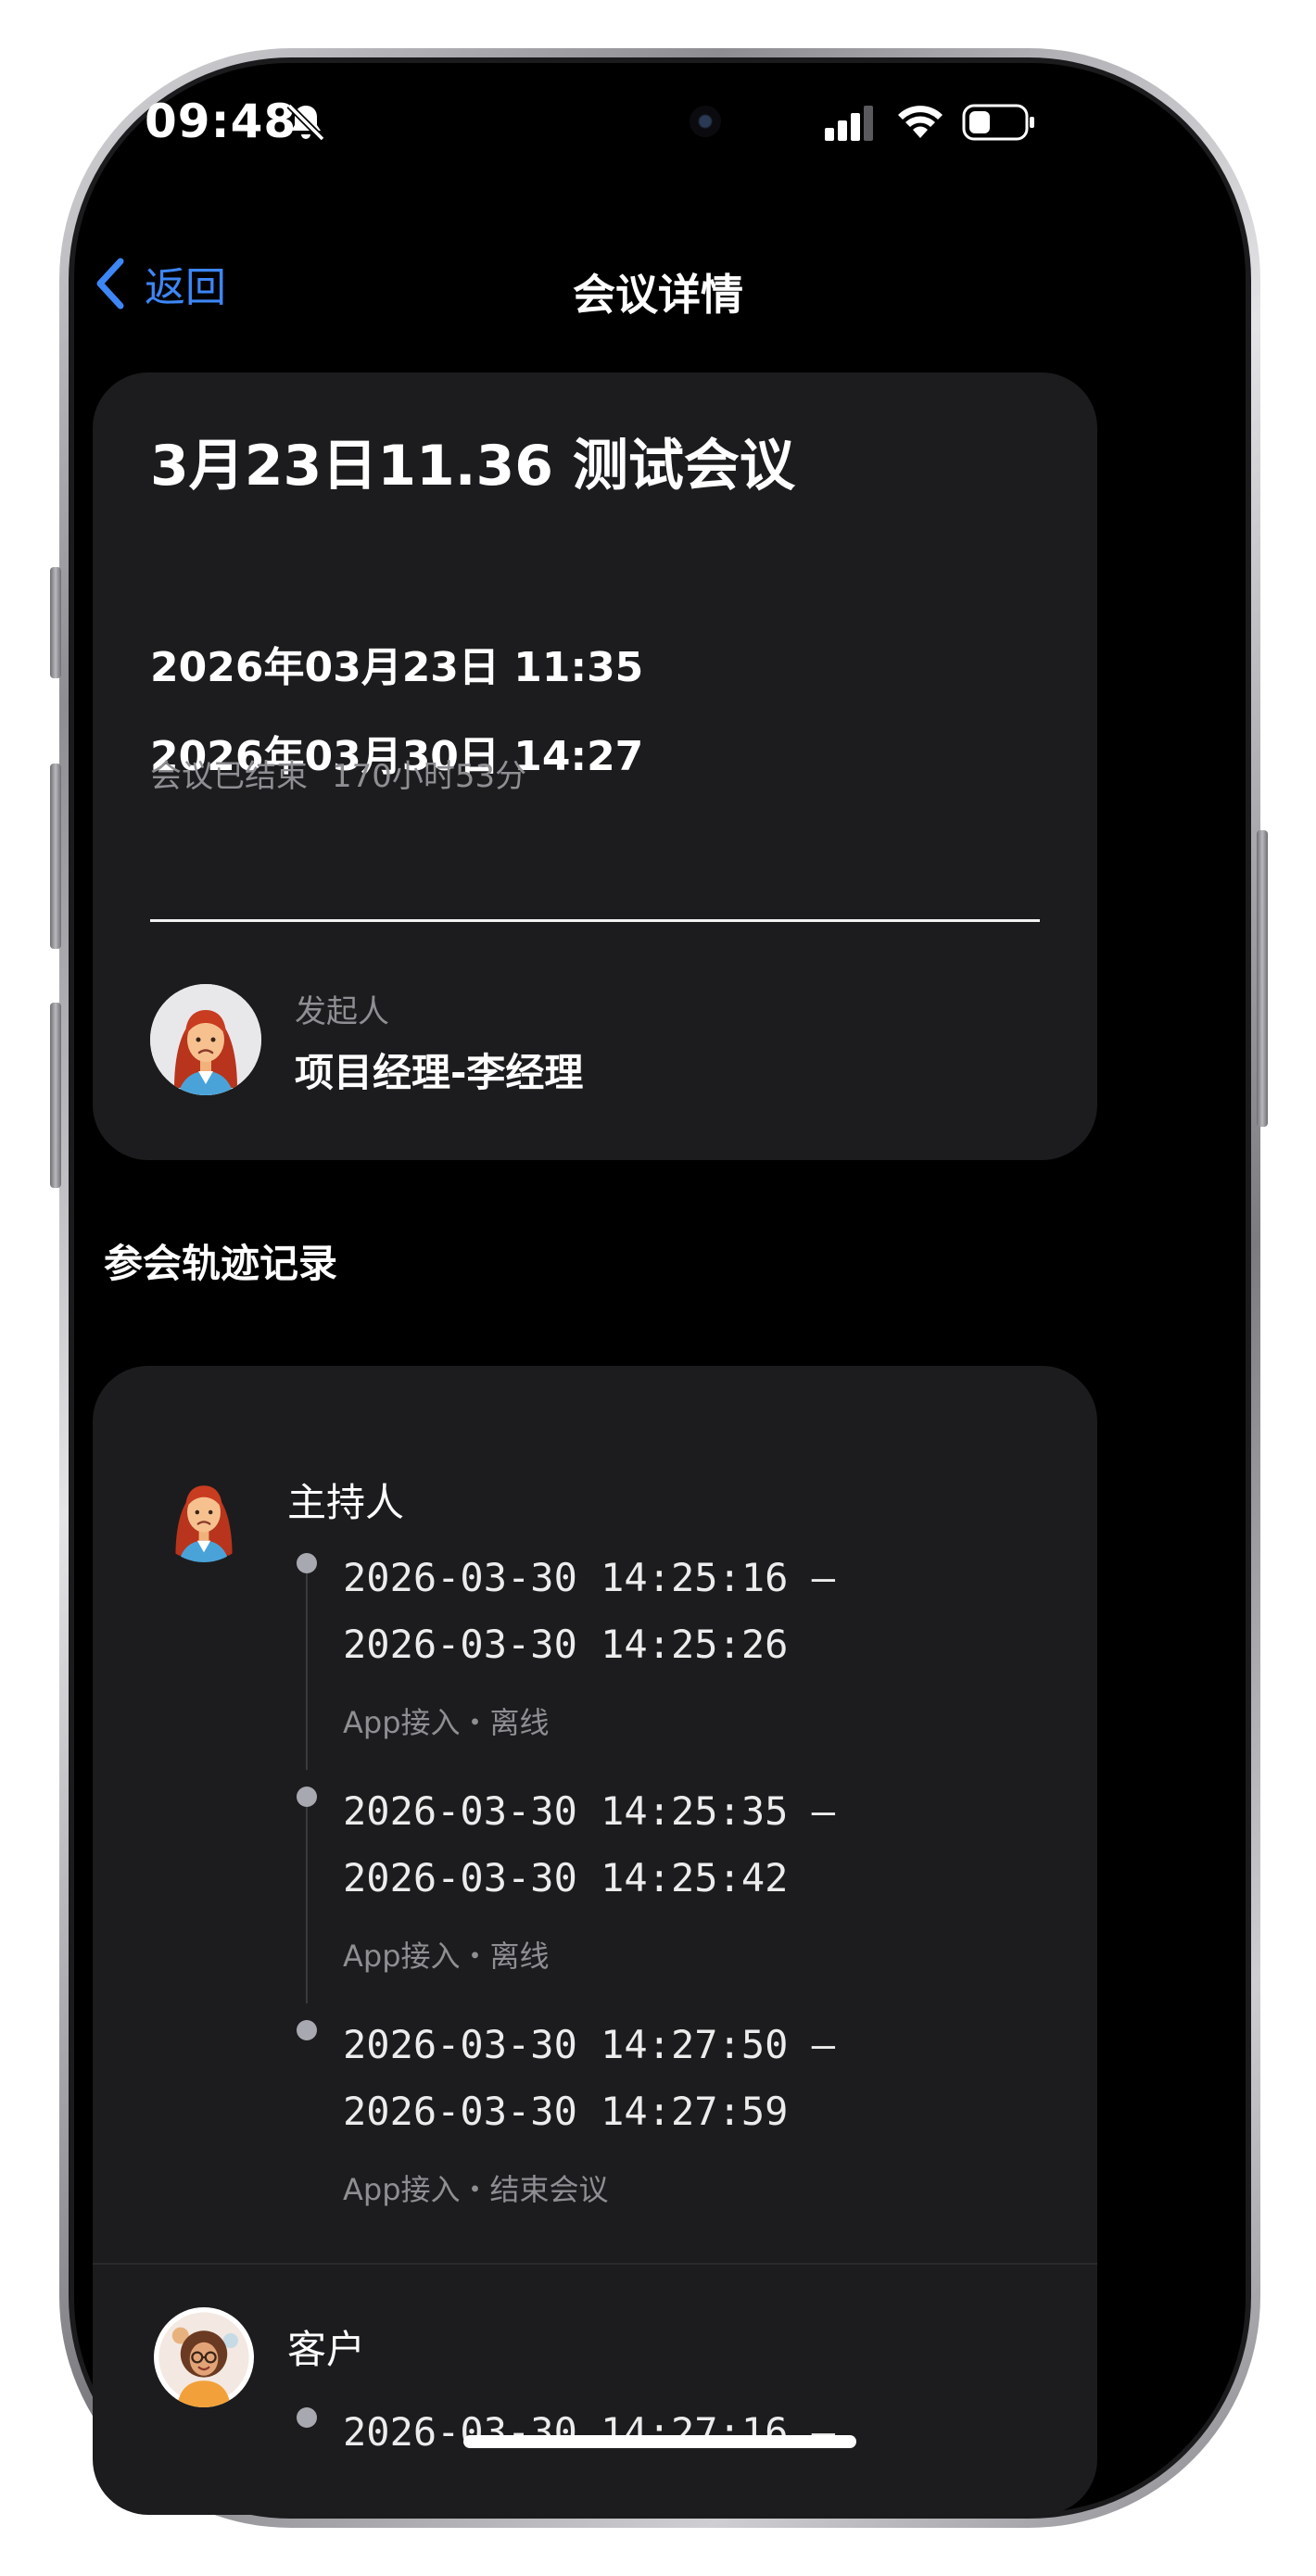  What do you see at coordinates (595, 2264) in the screenshot?
I see `row-separator` at bounding box center [595, 2264].